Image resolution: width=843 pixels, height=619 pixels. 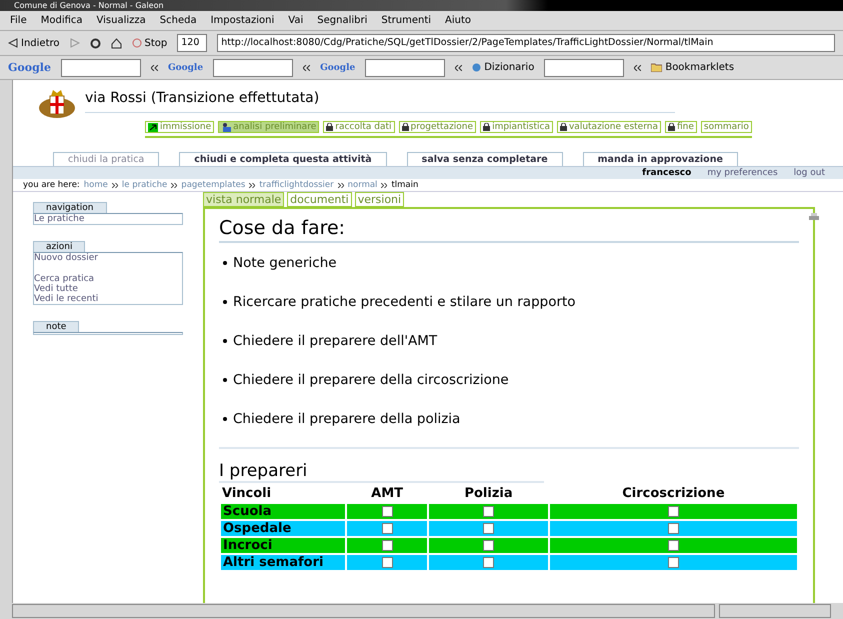 I want to click on view-tab: versioni, so click(x=379, y=199).